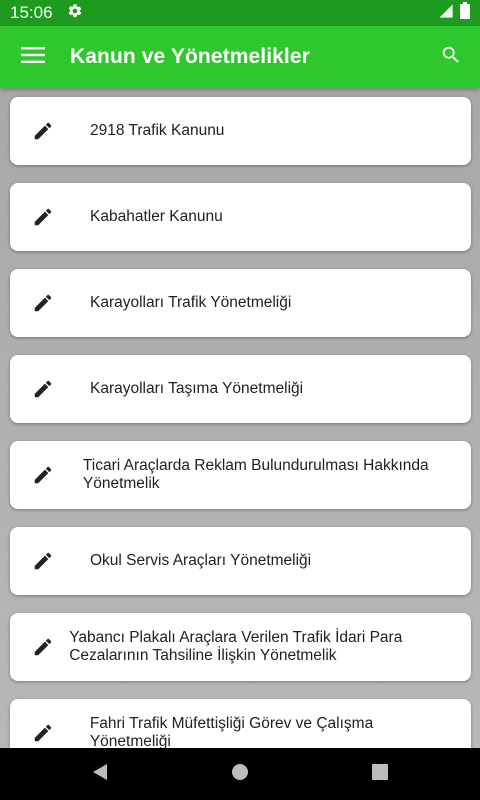 The height and width of the screenshot is (800, 480). What do you see at coordinates (197, 388) in the screenshot?
I see `list-item-label: Karayolları Taşıma Yönetmeliği` at bounding box center [197, 388].